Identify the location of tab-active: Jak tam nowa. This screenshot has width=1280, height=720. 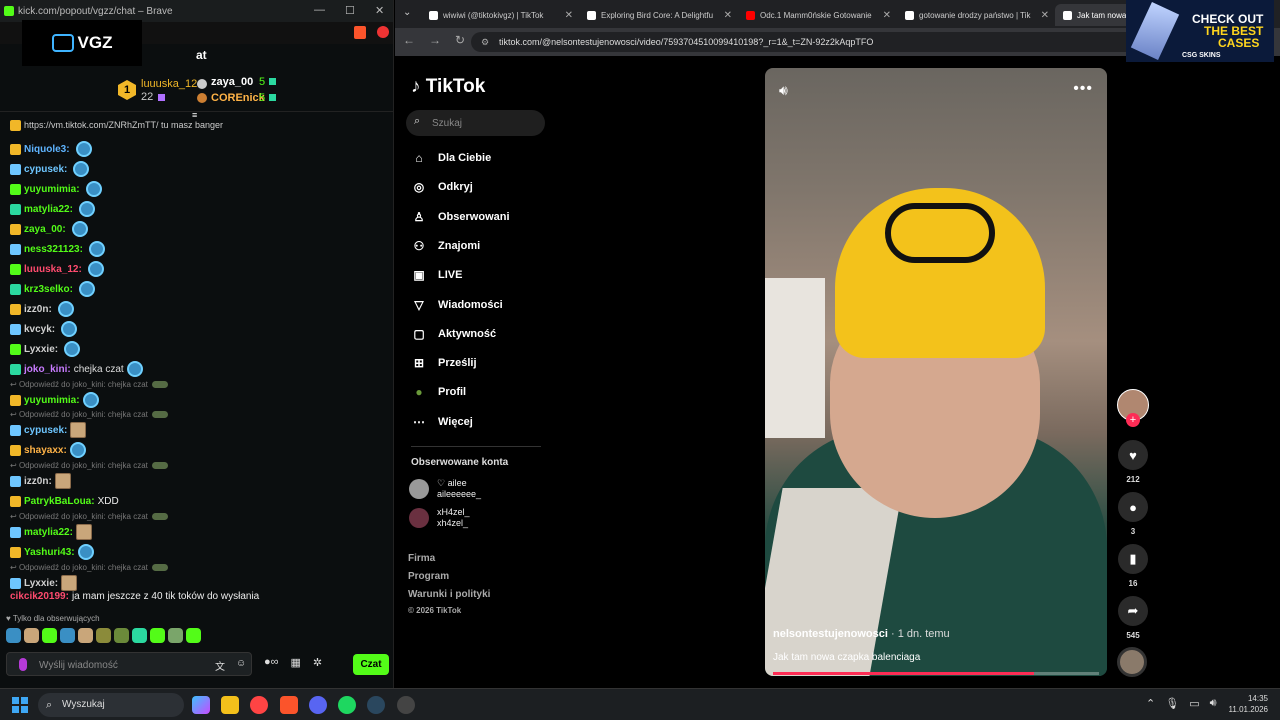
(1095, 15).